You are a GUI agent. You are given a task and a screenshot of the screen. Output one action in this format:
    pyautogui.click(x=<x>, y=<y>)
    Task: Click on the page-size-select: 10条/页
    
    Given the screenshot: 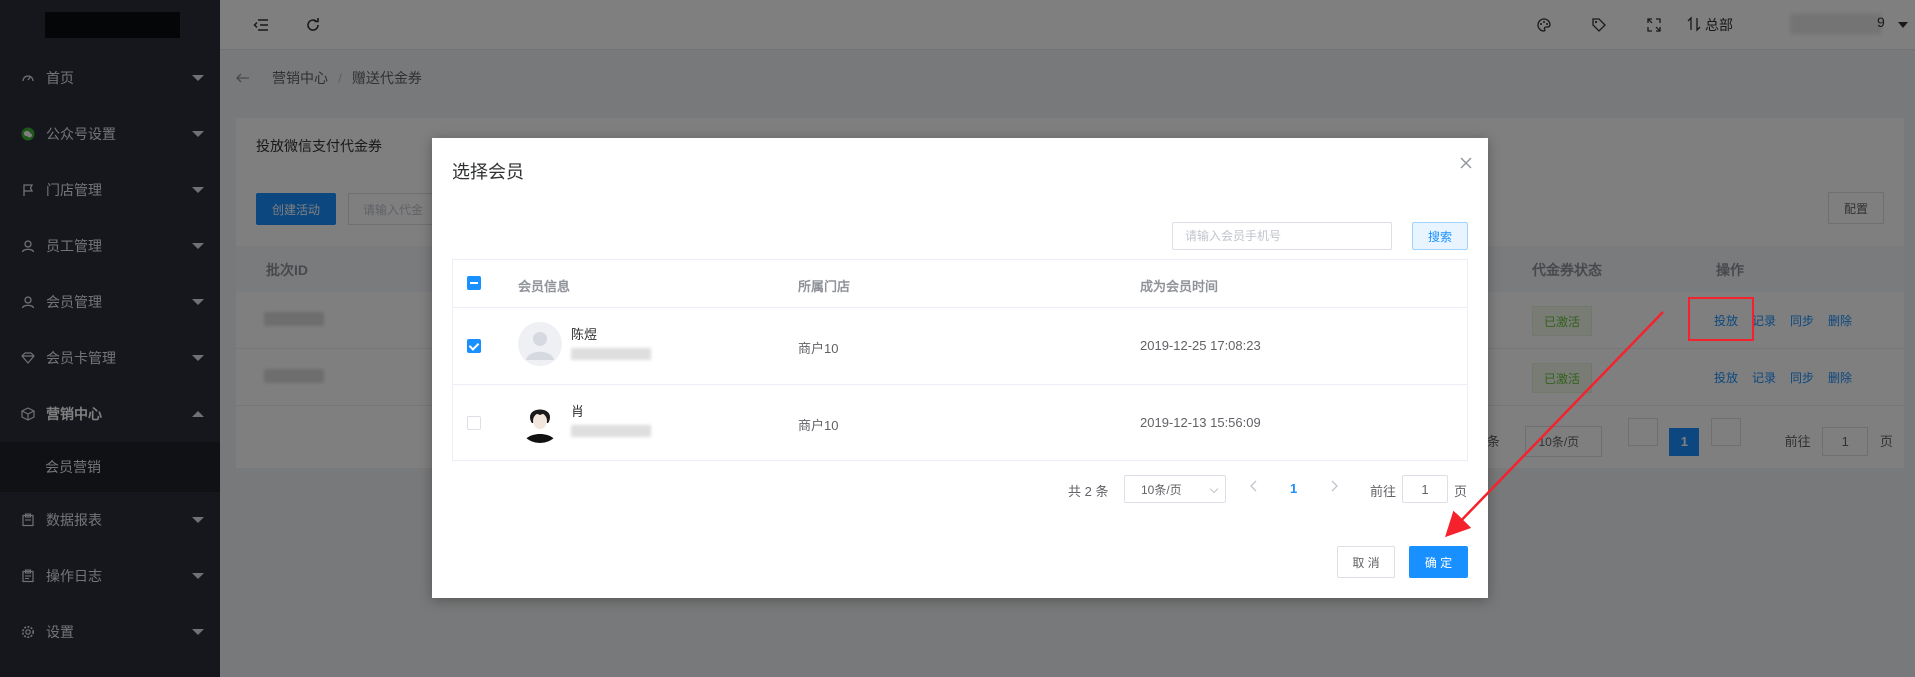 What is the action you would take?
    pyautogui.click(x=1175, y=489)
    